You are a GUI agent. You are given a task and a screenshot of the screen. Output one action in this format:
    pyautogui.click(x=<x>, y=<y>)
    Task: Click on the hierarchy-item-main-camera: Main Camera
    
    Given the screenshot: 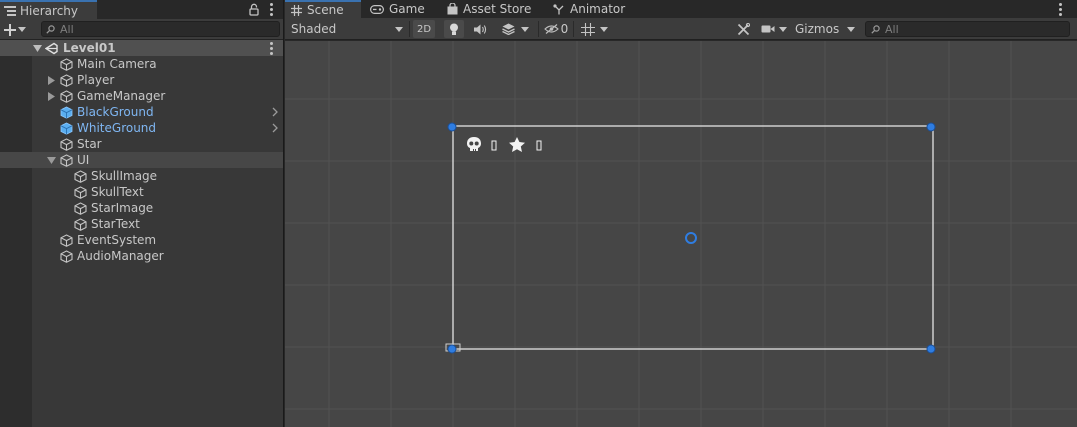 What is the action you would take?
    pyautogui.click(x=141, y=64)
    